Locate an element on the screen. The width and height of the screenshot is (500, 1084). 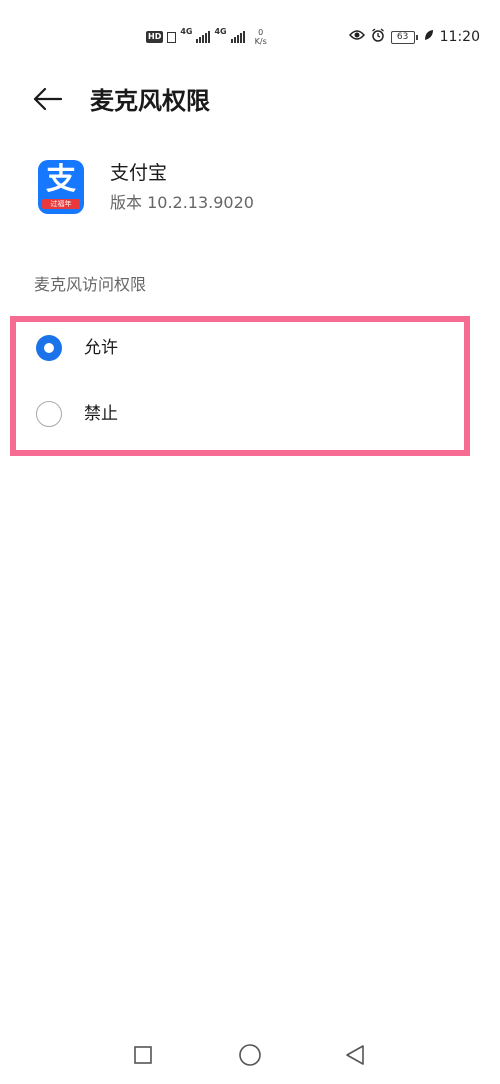
network-label-2: 4G is located at coordinates (220, 31).